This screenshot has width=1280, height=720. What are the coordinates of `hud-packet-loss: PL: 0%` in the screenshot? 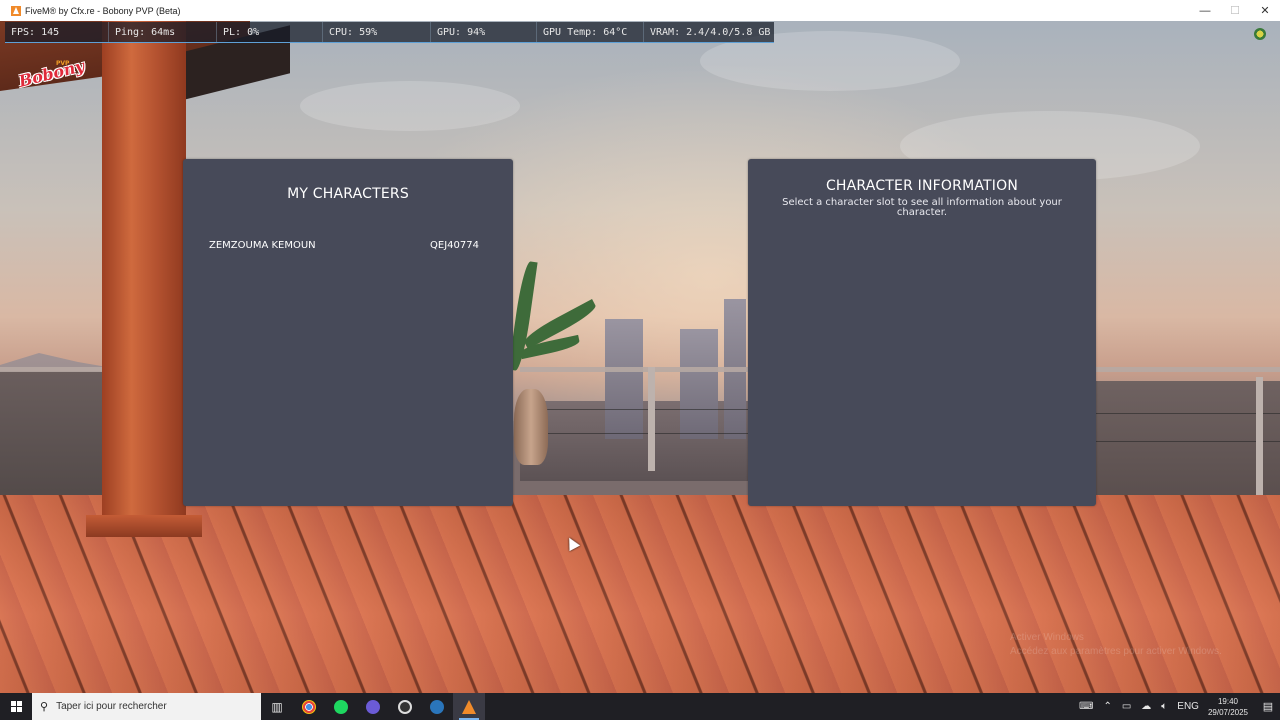 It's located at (270, 32).